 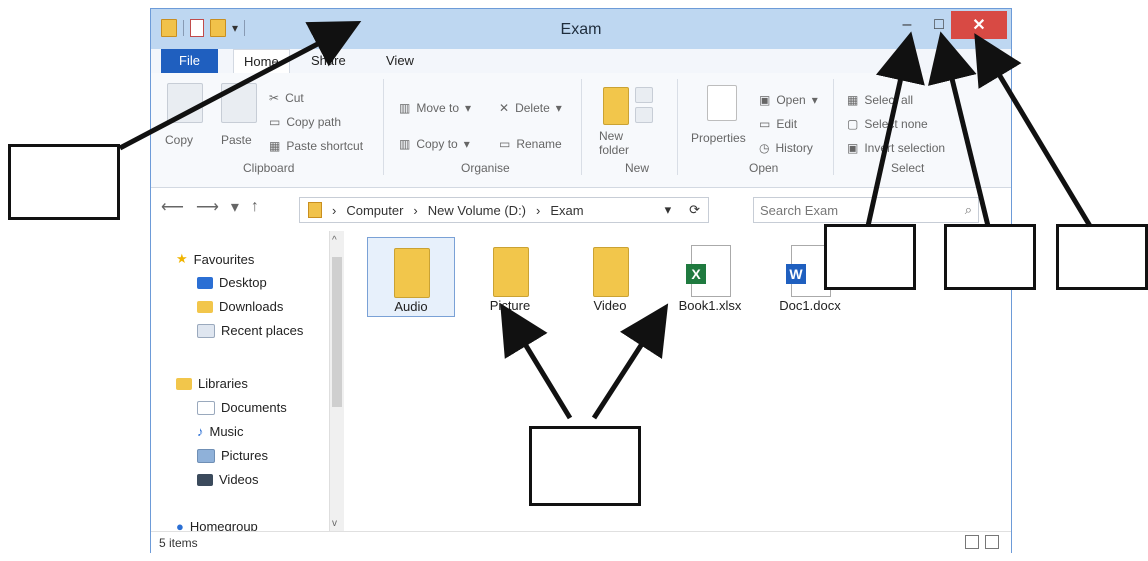 What do you see at coordinates (536, 361) in the screenshot?
I see `arrow-to-picture` at bounding box center [536, 361].